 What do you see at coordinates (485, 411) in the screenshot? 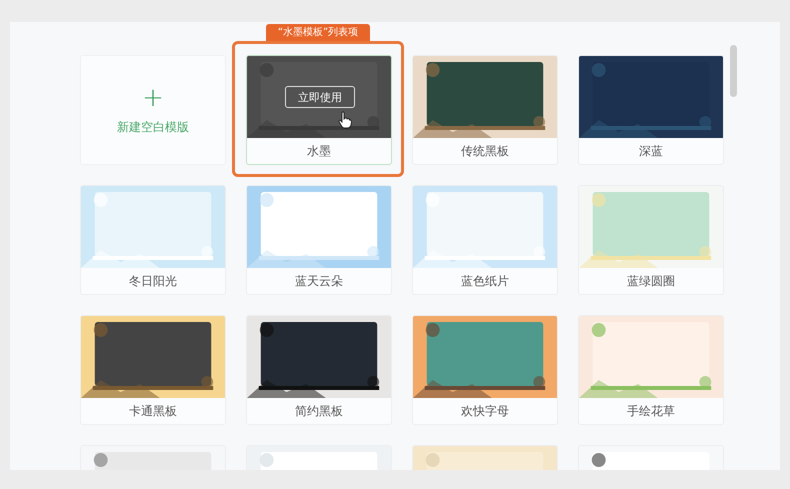
I see `card-label: 欢快字母` at bounding box center [485, 411].